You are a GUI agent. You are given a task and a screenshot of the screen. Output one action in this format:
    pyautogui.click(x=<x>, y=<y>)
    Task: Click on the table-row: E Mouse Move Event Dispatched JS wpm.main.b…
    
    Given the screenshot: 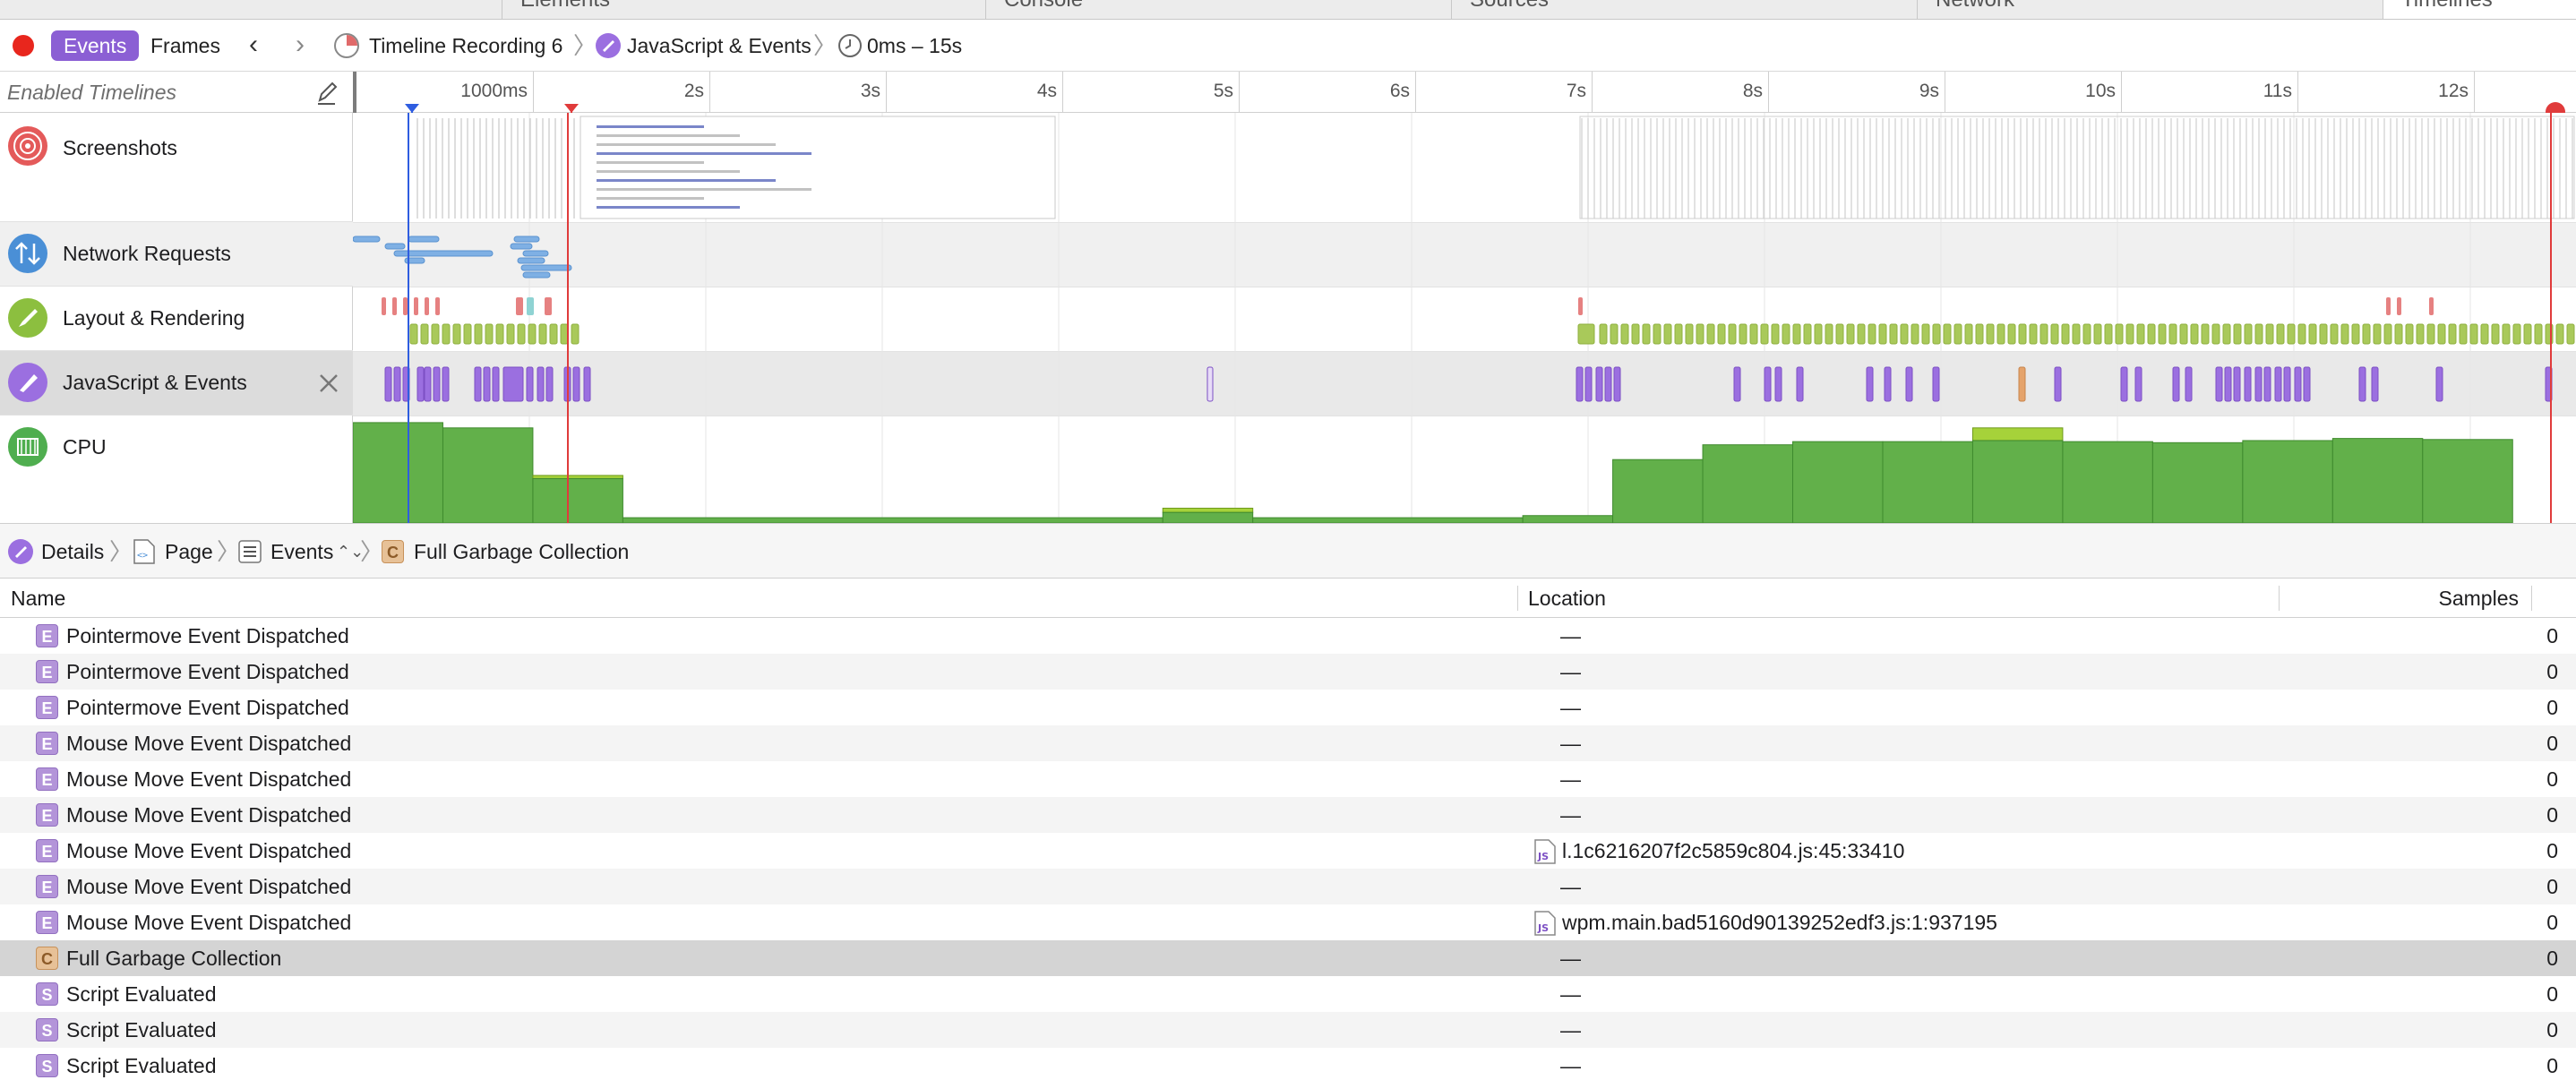 What is the action you would take?
    pyautogui.click(x=1288, y=922)
    